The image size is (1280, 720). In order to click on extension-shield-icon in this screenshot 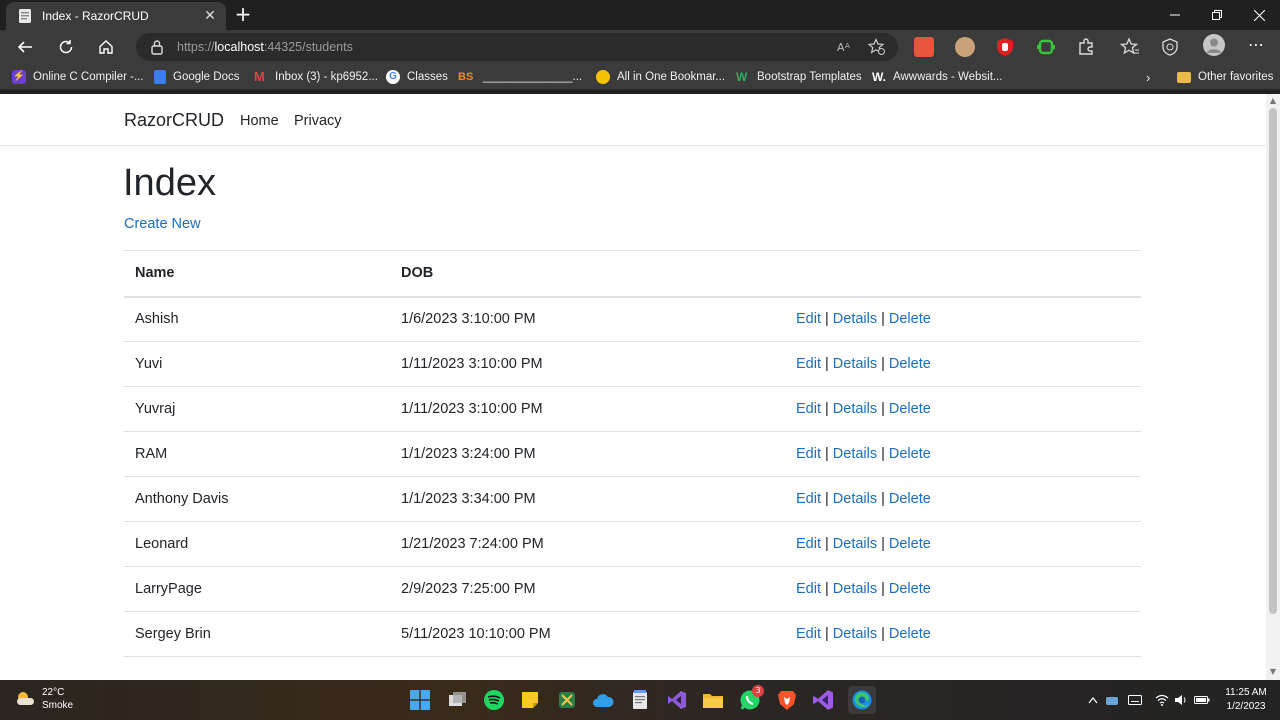, I will do `click(1005, 47)`.